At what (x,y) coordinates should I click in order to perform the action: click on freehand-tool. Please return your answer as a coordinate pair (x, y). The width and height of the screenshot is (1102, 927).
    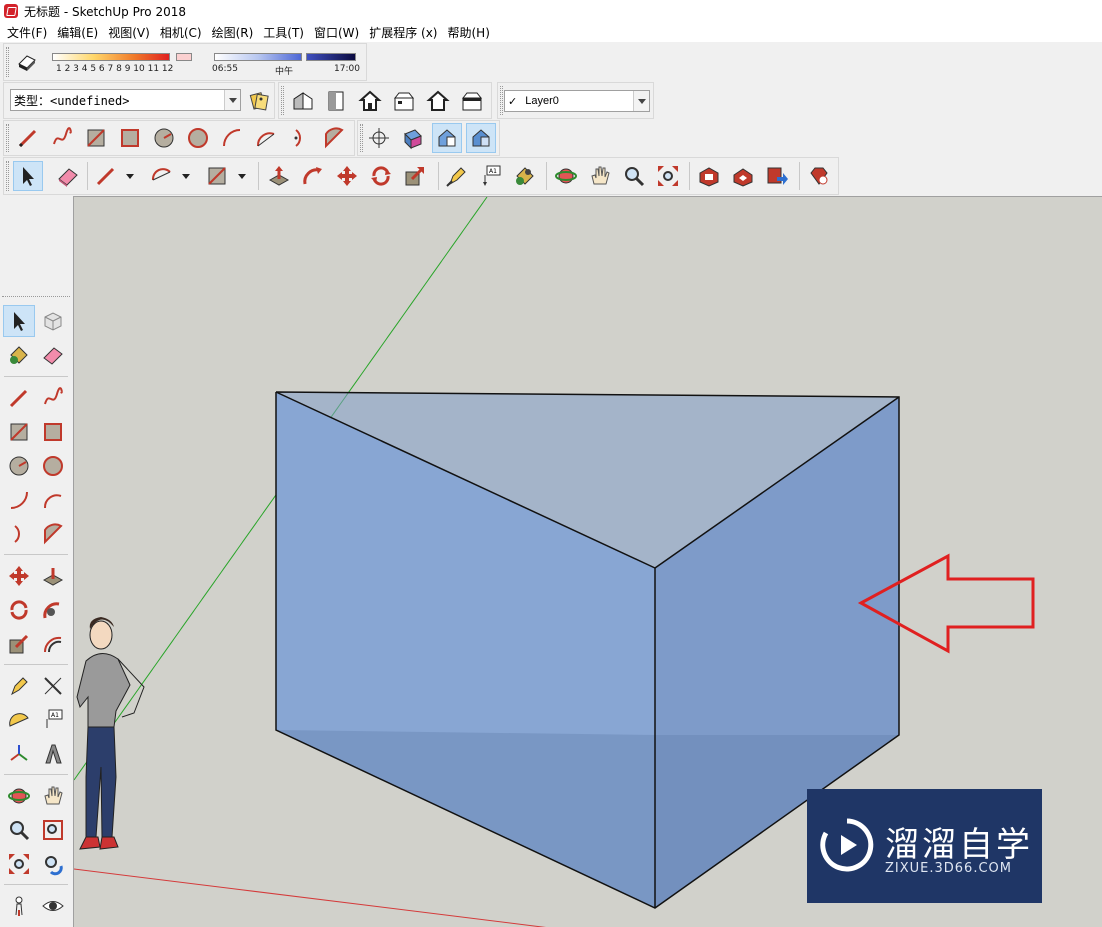
    Looking at the image, I should click on (62, 138).